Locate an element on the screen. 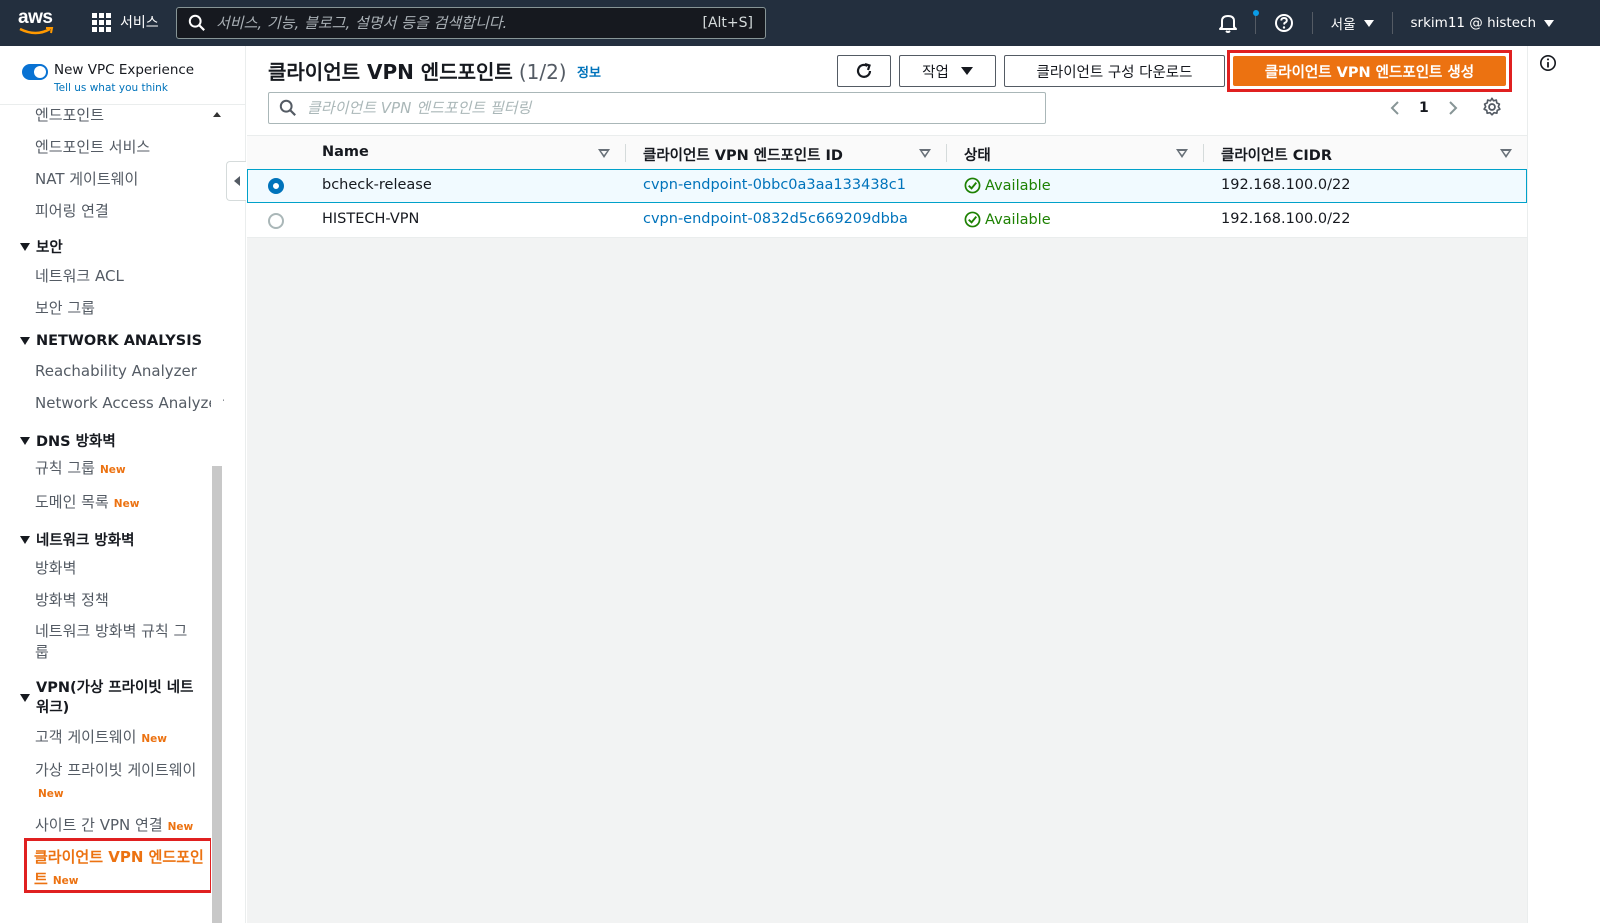 Image resolution: width=1600 pixels, height=923 pixels. column-header-status: 상태 is located at coordinates (977, 154).